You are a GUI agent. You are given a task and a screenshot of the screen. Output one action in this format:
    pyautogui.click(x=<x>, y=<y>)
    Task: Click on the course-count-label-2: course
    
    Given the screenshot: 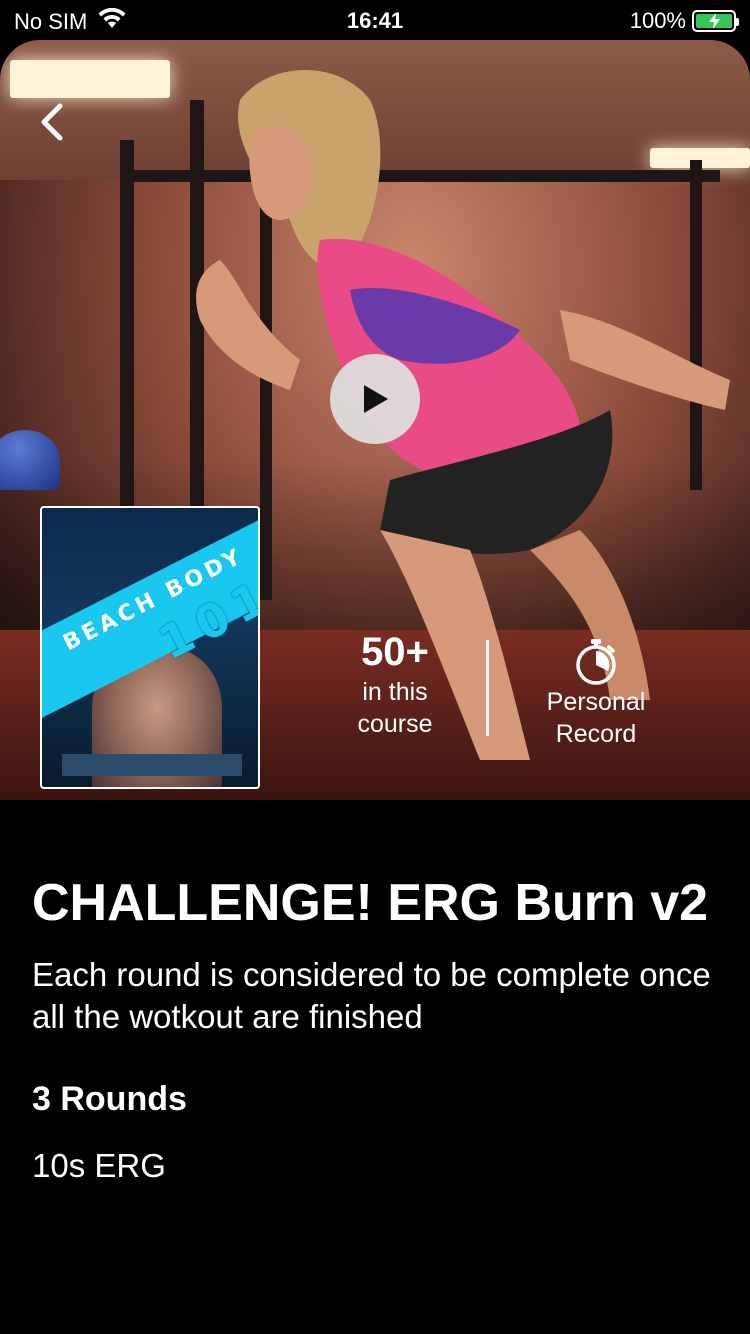 What is the action you would take?
    pyautogui.click(x=395, y=724)
    